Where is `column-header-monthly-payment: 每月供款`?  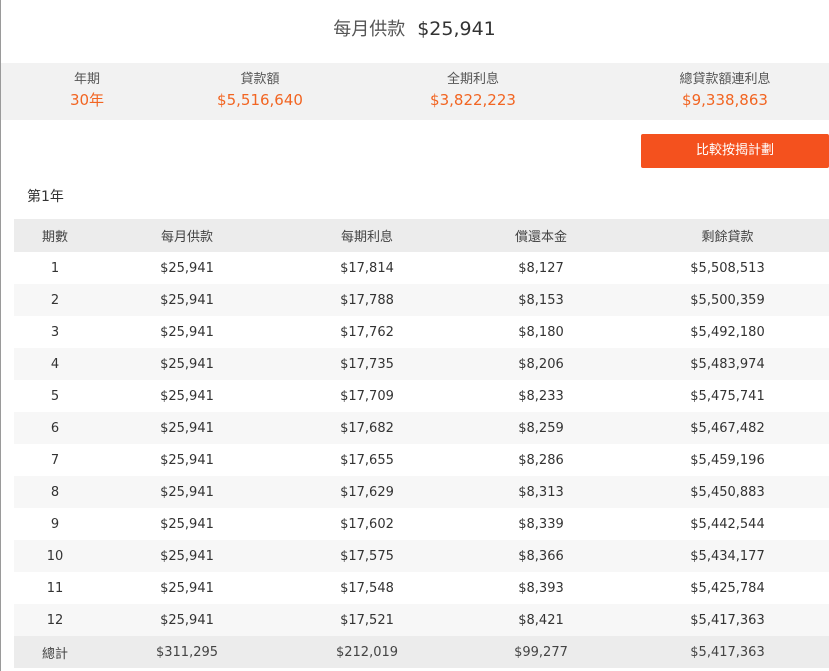 column-header-monthly-payment: 每月供款 is located at coordinates (186, 237).